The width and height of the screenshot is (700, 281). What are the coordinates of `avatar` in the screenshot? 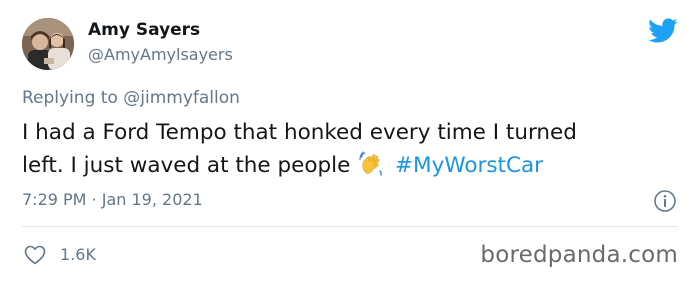 It's located at (48, 44).